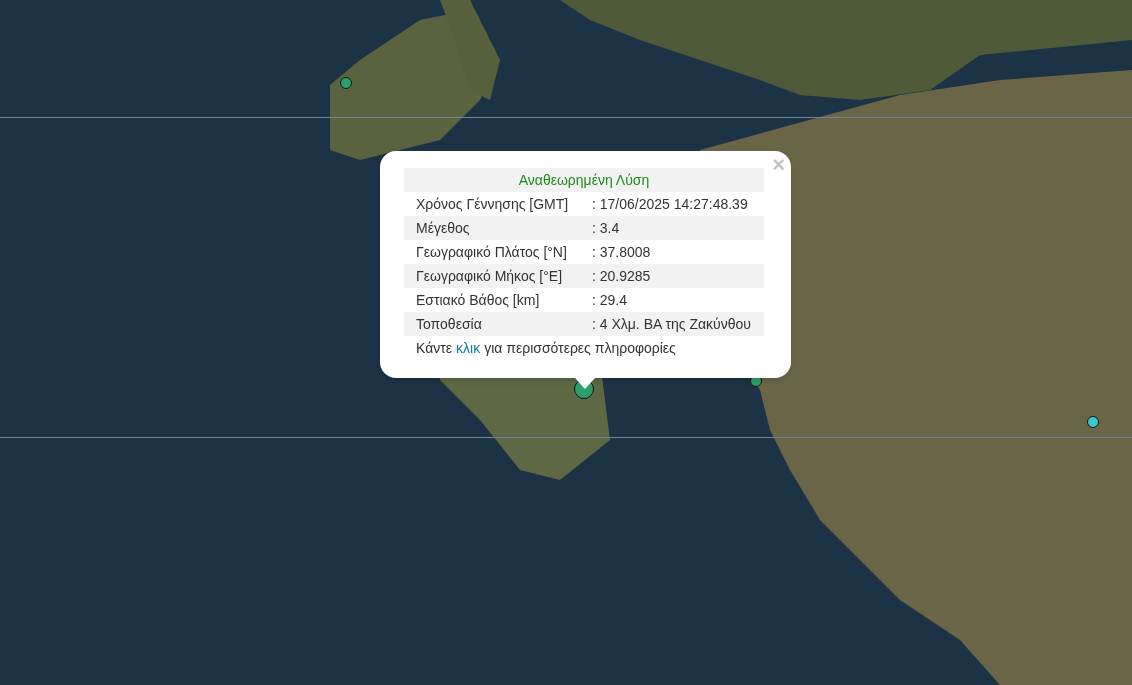 Image resolution: width=1132 pixels, height=685 pixels. What do you see at coordinates (584, 180) in the screenshot?
I see `popup-title: Αναθεωρημένη Λύση` at bounding box center [584, 180].